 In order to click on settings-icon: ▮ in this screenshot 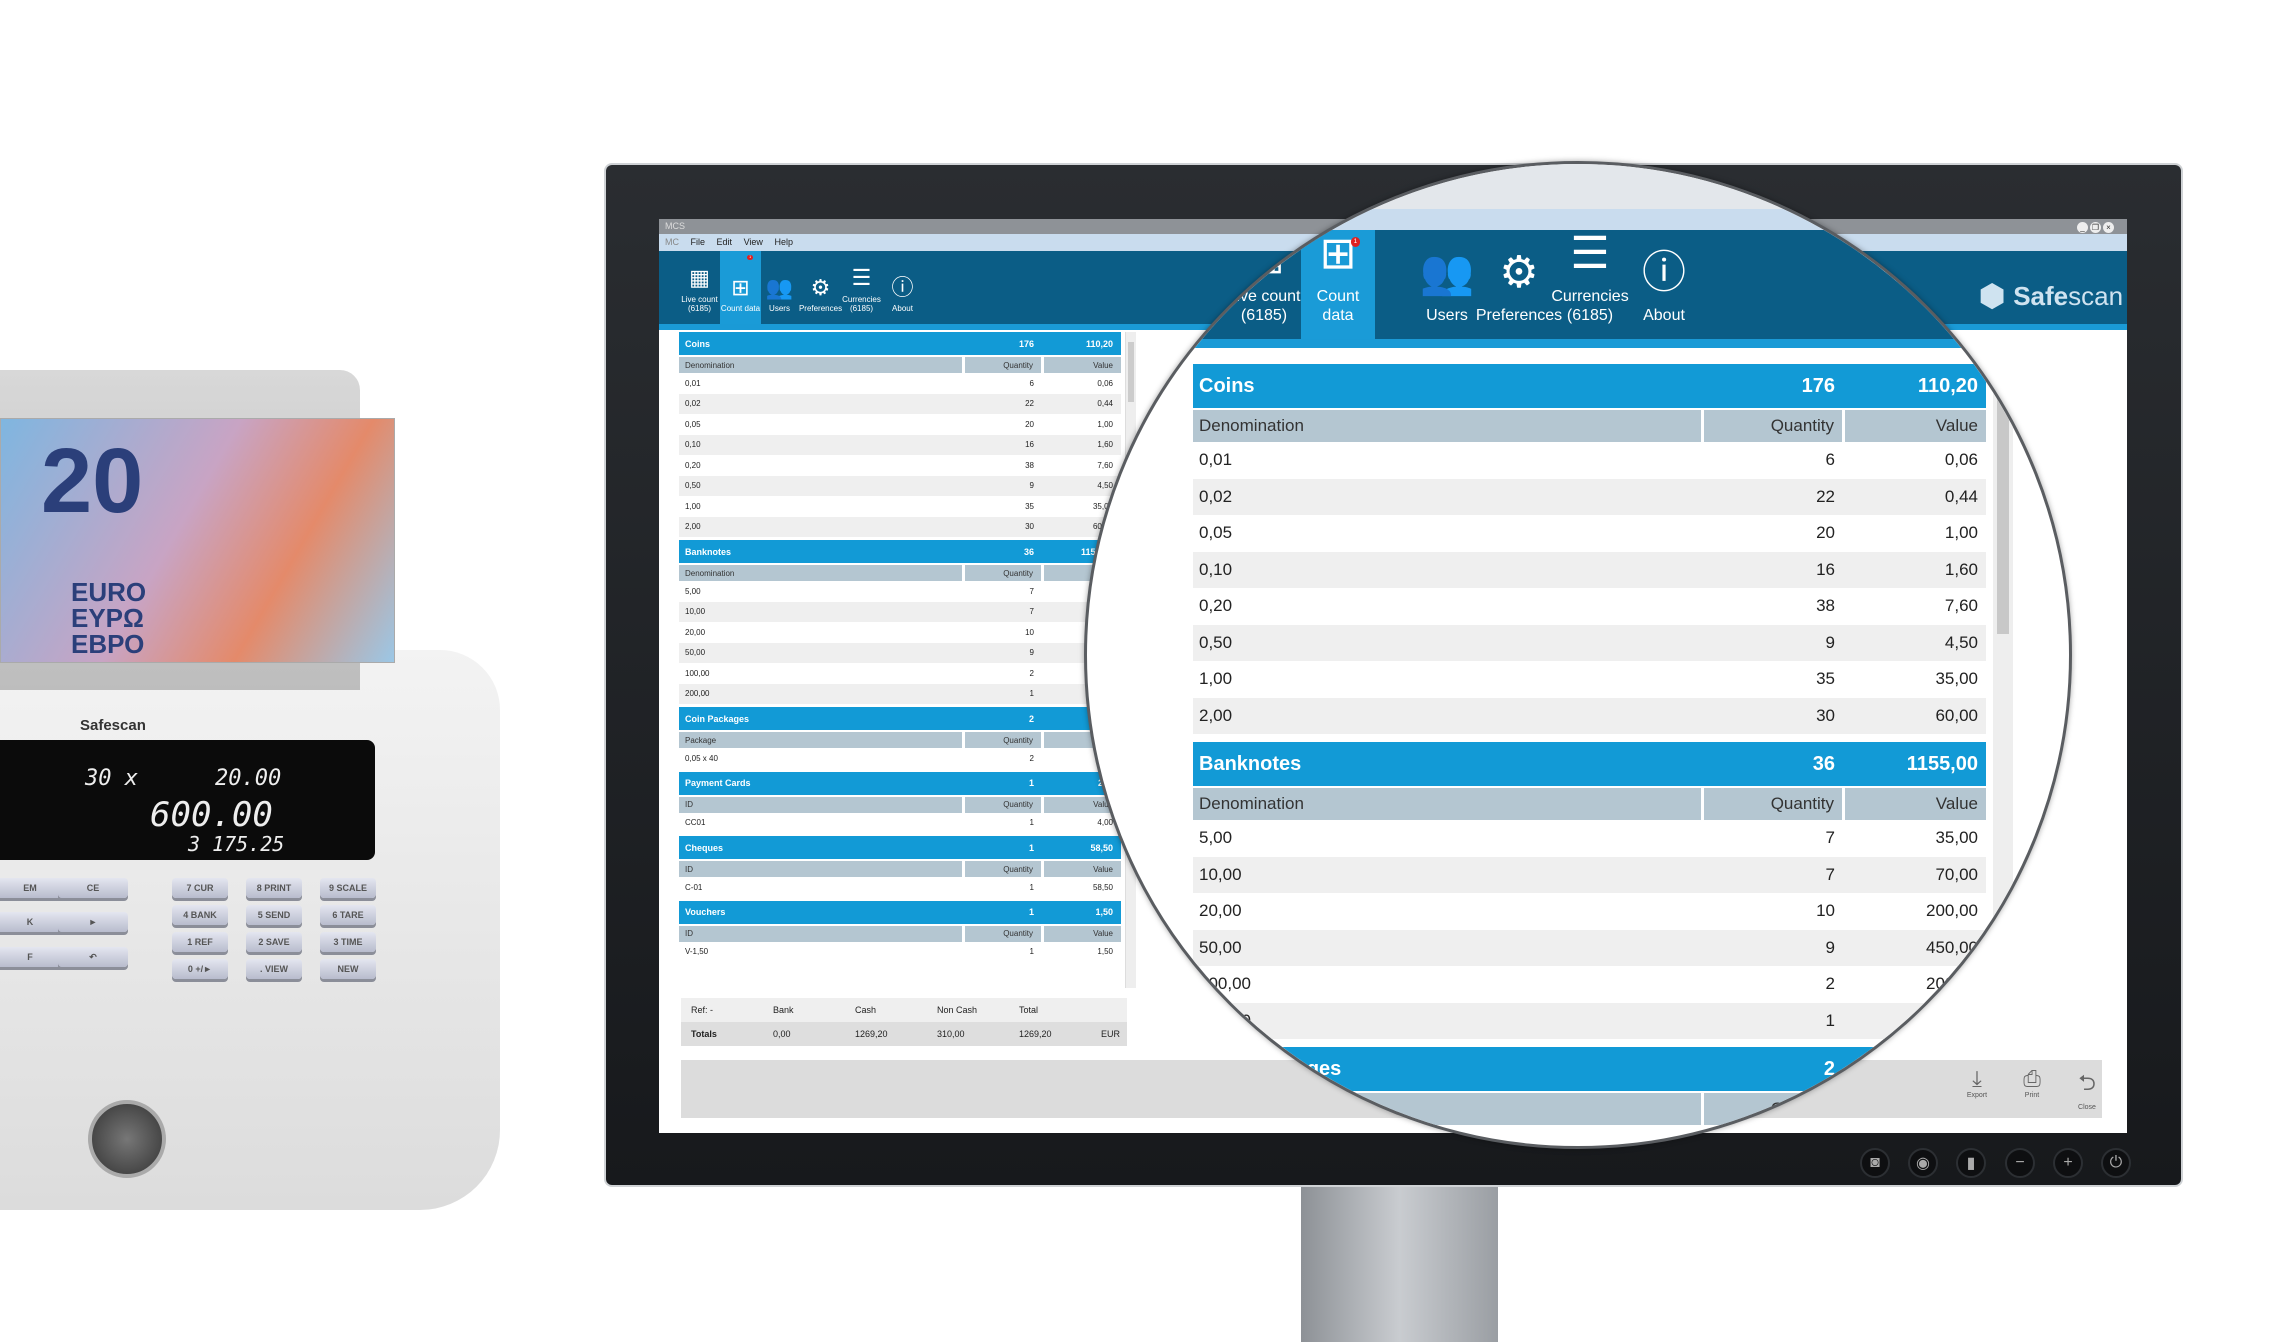, I will do `click(1971, 1163)`.